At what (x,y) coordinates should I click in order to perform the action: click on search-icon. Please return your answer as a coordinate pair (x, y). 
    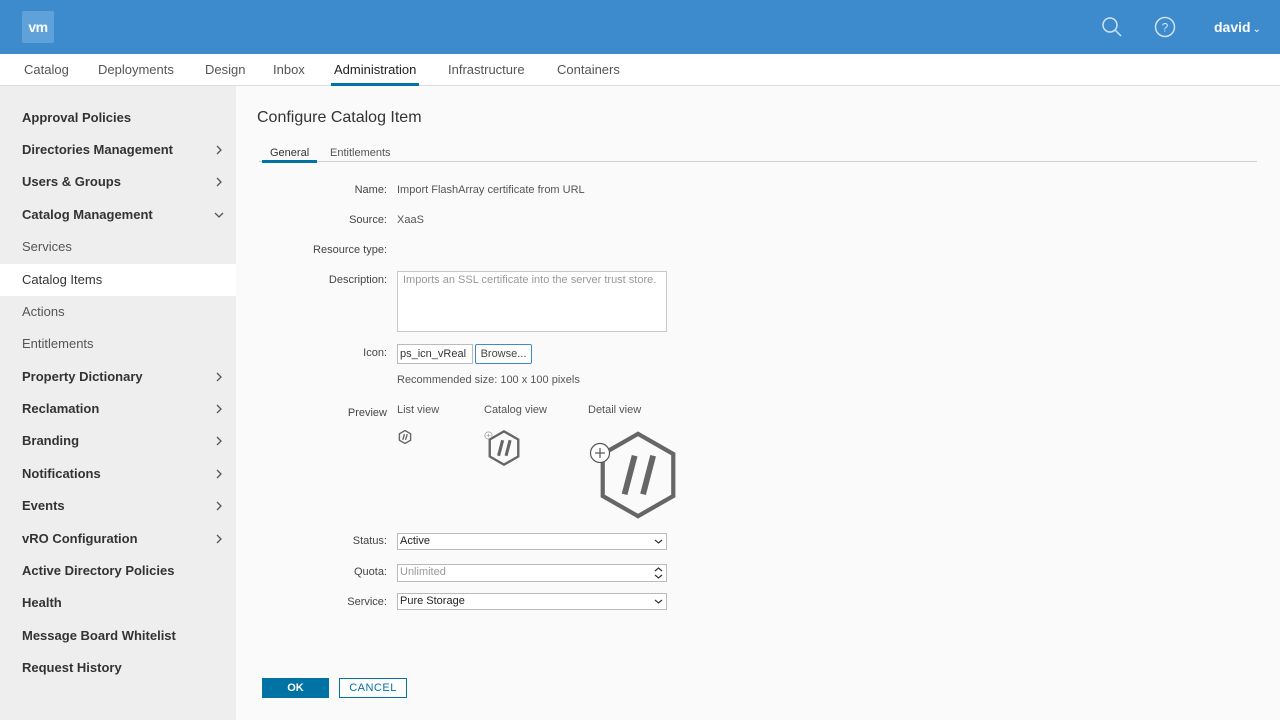
    Looking at the image, I should click on (1112, 27).